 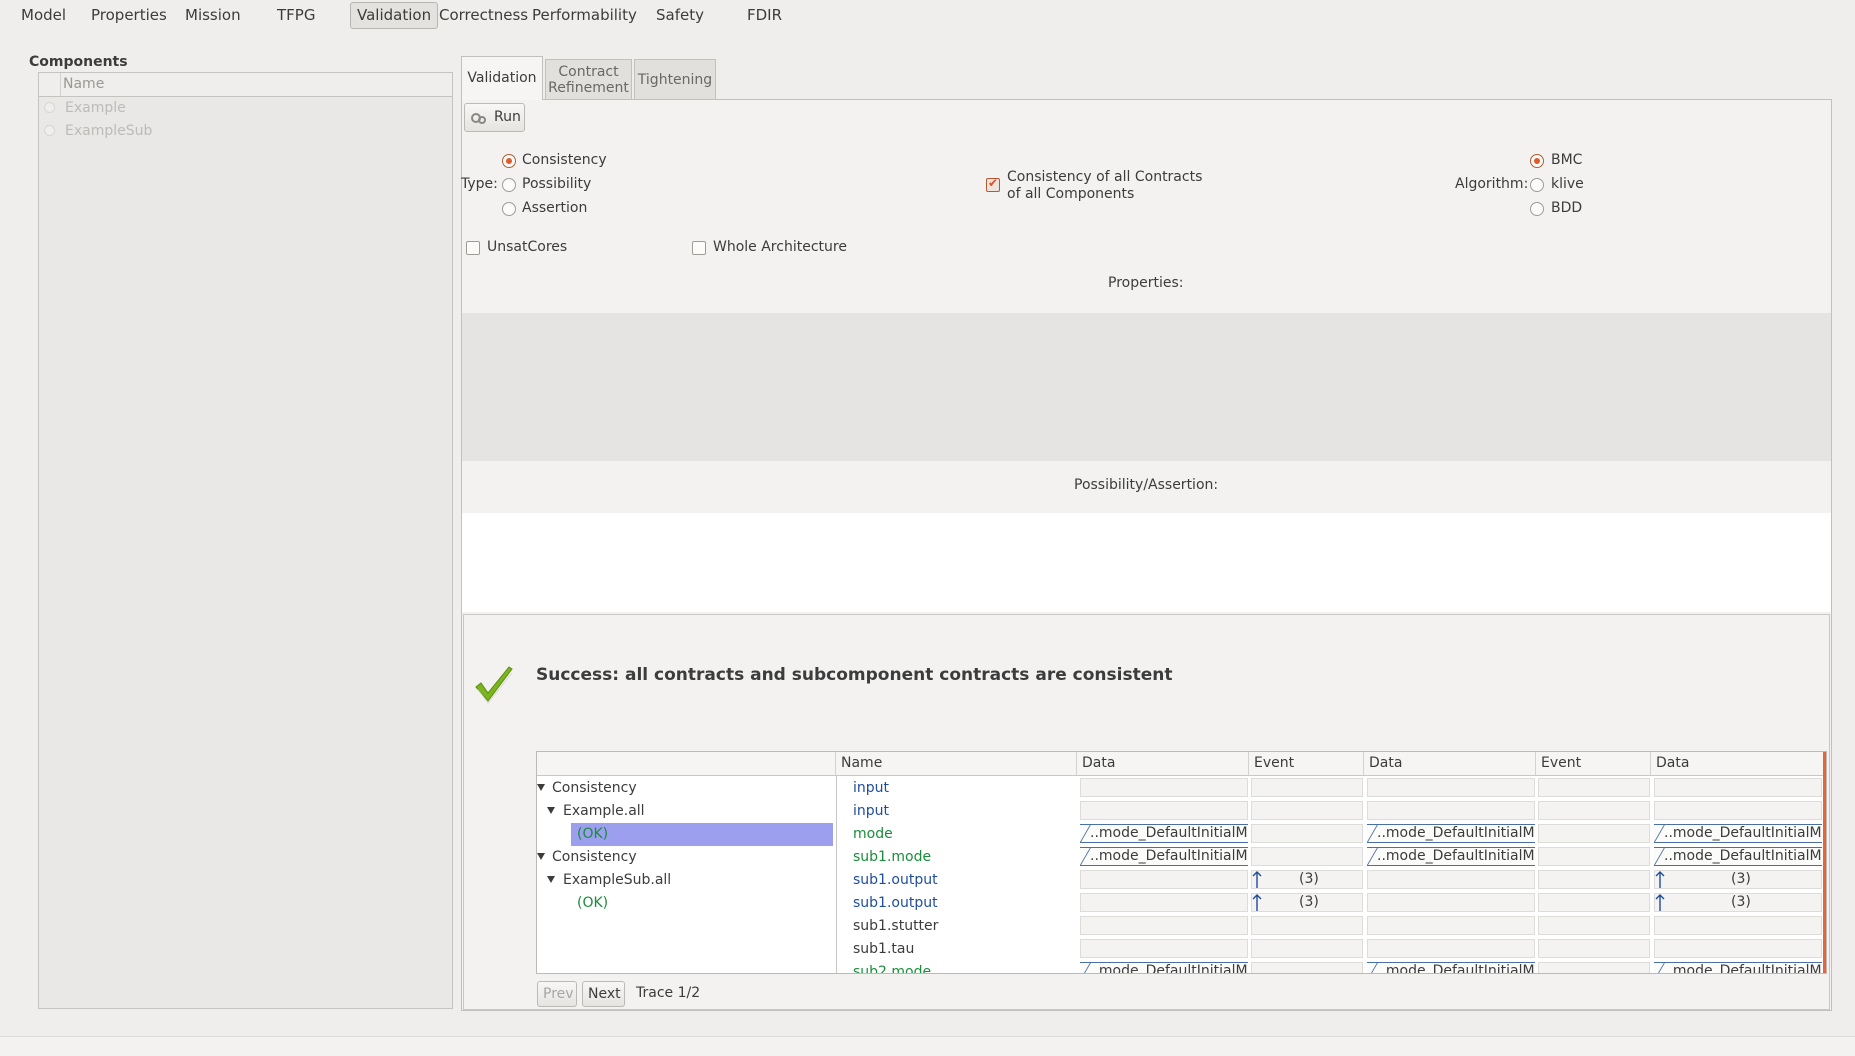 What do you see at coordinates (129, 16) in the screenshot?
I see `menu-properties: Properties` at bounding box center [129, 16].